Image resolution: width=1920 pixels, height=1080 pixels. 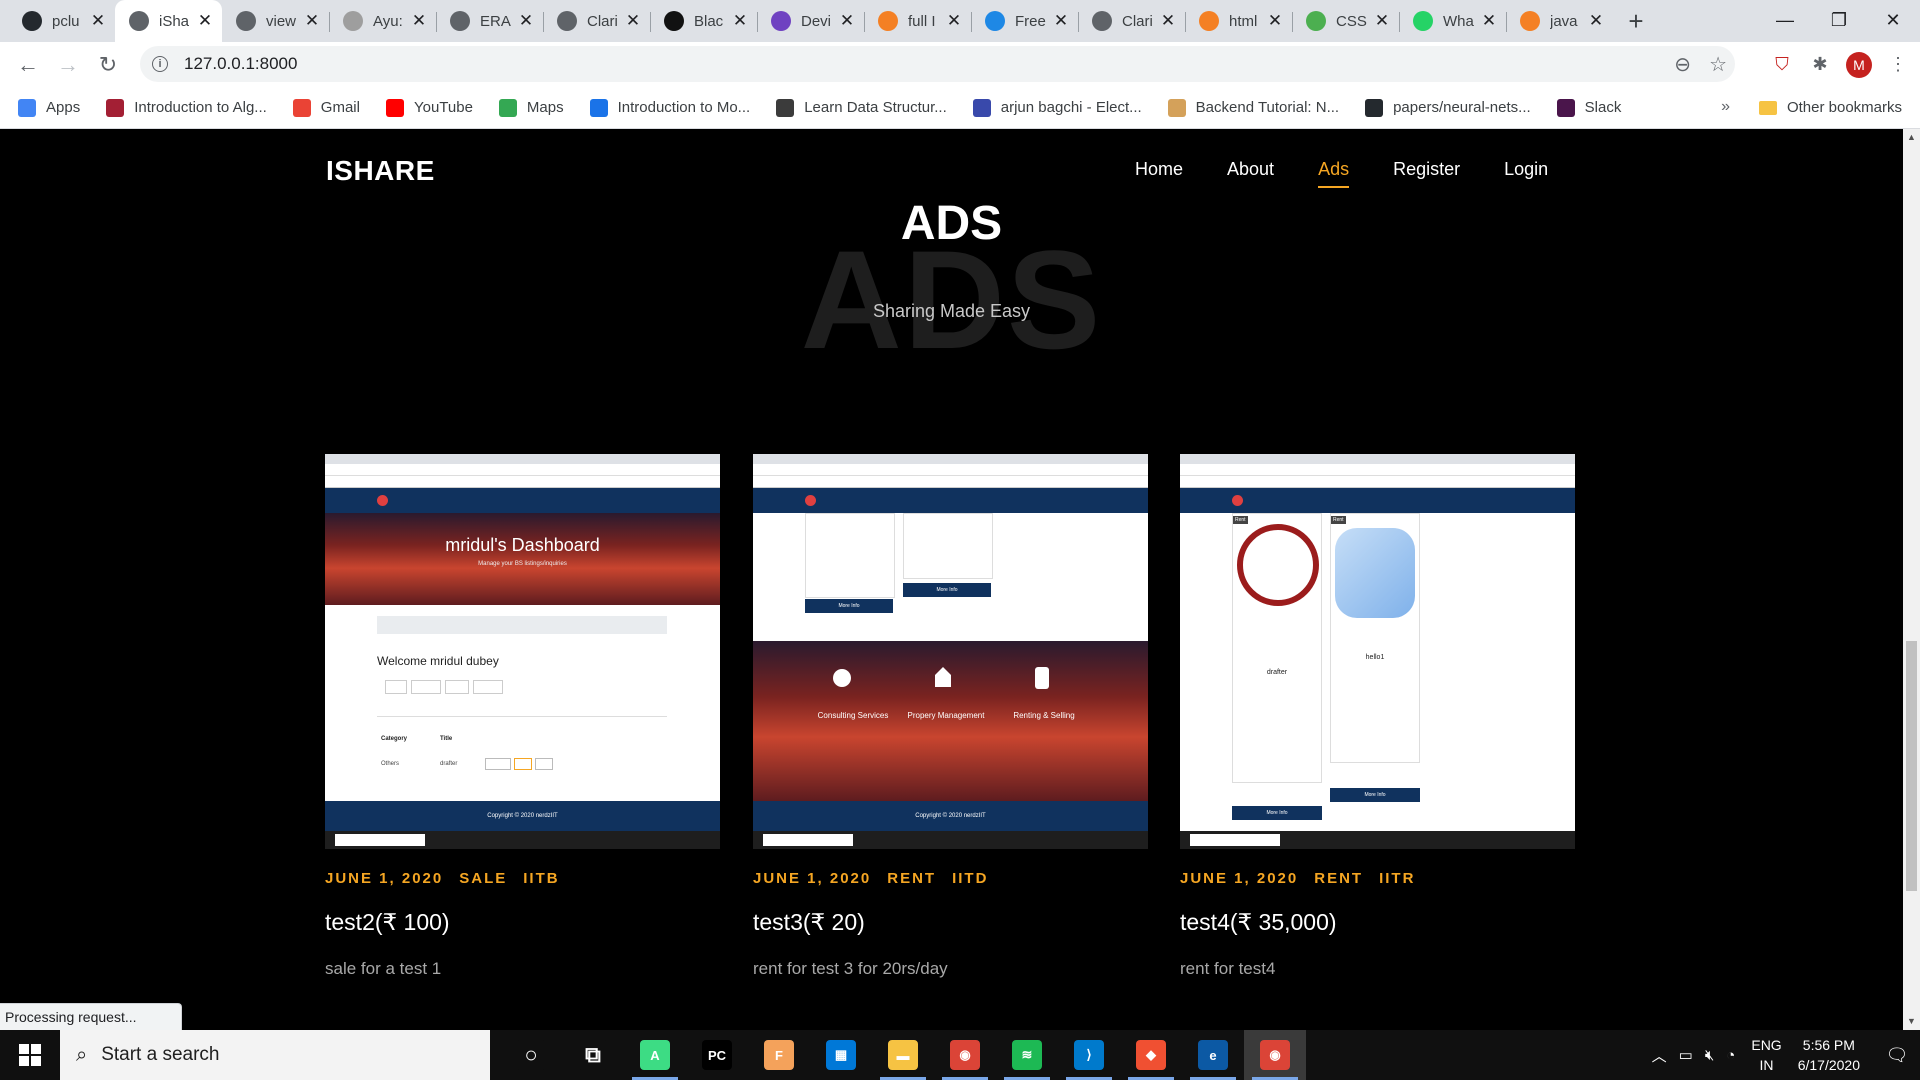 I want to click on browser-tab: java ✕, so click(x=1559, y=21).